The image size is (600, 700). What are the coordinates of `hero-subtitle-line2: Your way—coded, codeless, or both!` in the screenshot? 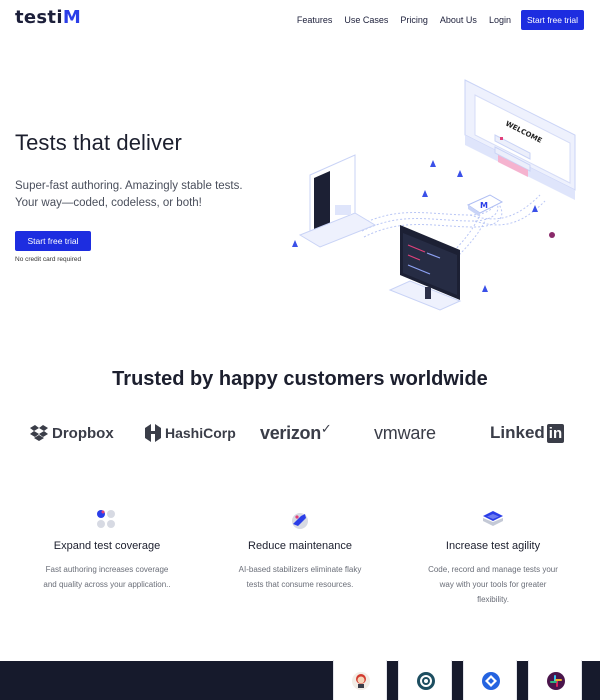 It's located at (108, 203).